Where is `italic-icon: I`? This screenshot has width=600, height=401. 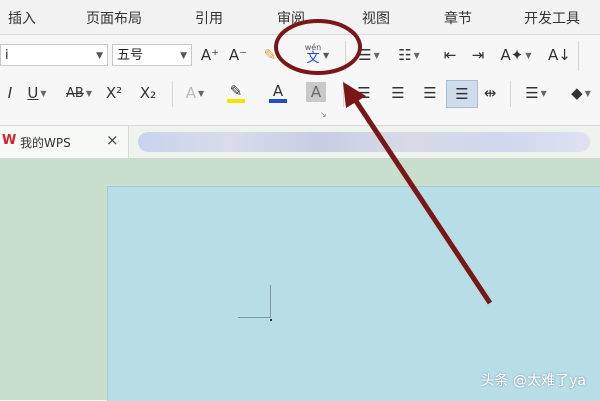
italic-icon: I is located at coordinates (10, 93).